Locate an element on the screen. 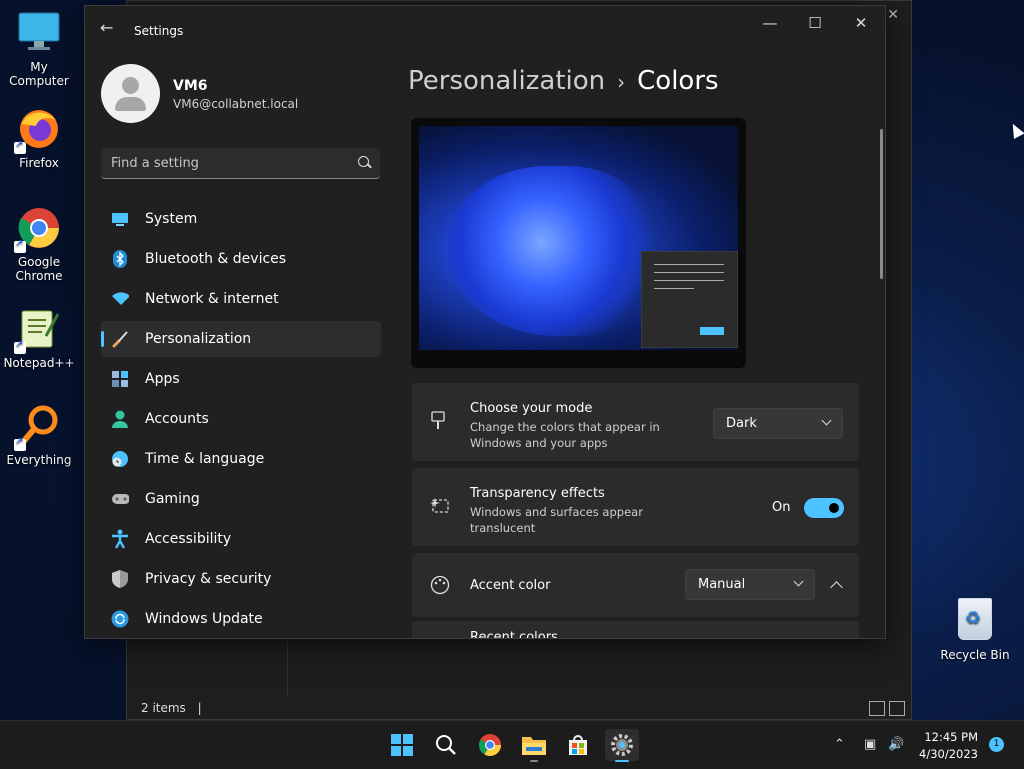 This screenshot has height=769, width=1024. network-icon: ▣ is located at coordinates (870, 744).